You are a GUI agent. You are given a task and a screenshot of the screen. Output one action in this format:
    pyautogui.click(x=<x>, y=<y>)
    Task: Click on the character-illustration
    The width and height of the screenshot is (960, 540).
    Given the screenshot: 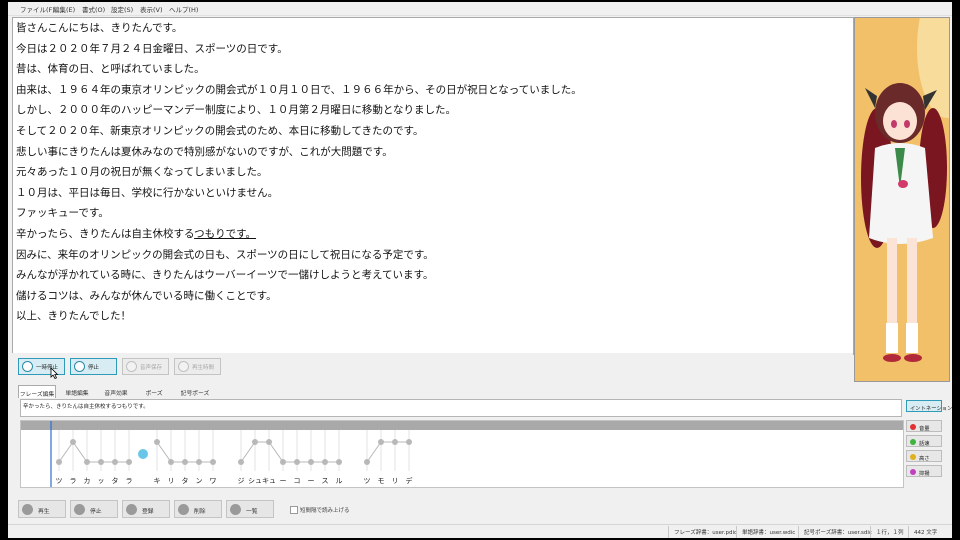 What is the action you would take?
    pyautogui.click(x=902, y=199)
    